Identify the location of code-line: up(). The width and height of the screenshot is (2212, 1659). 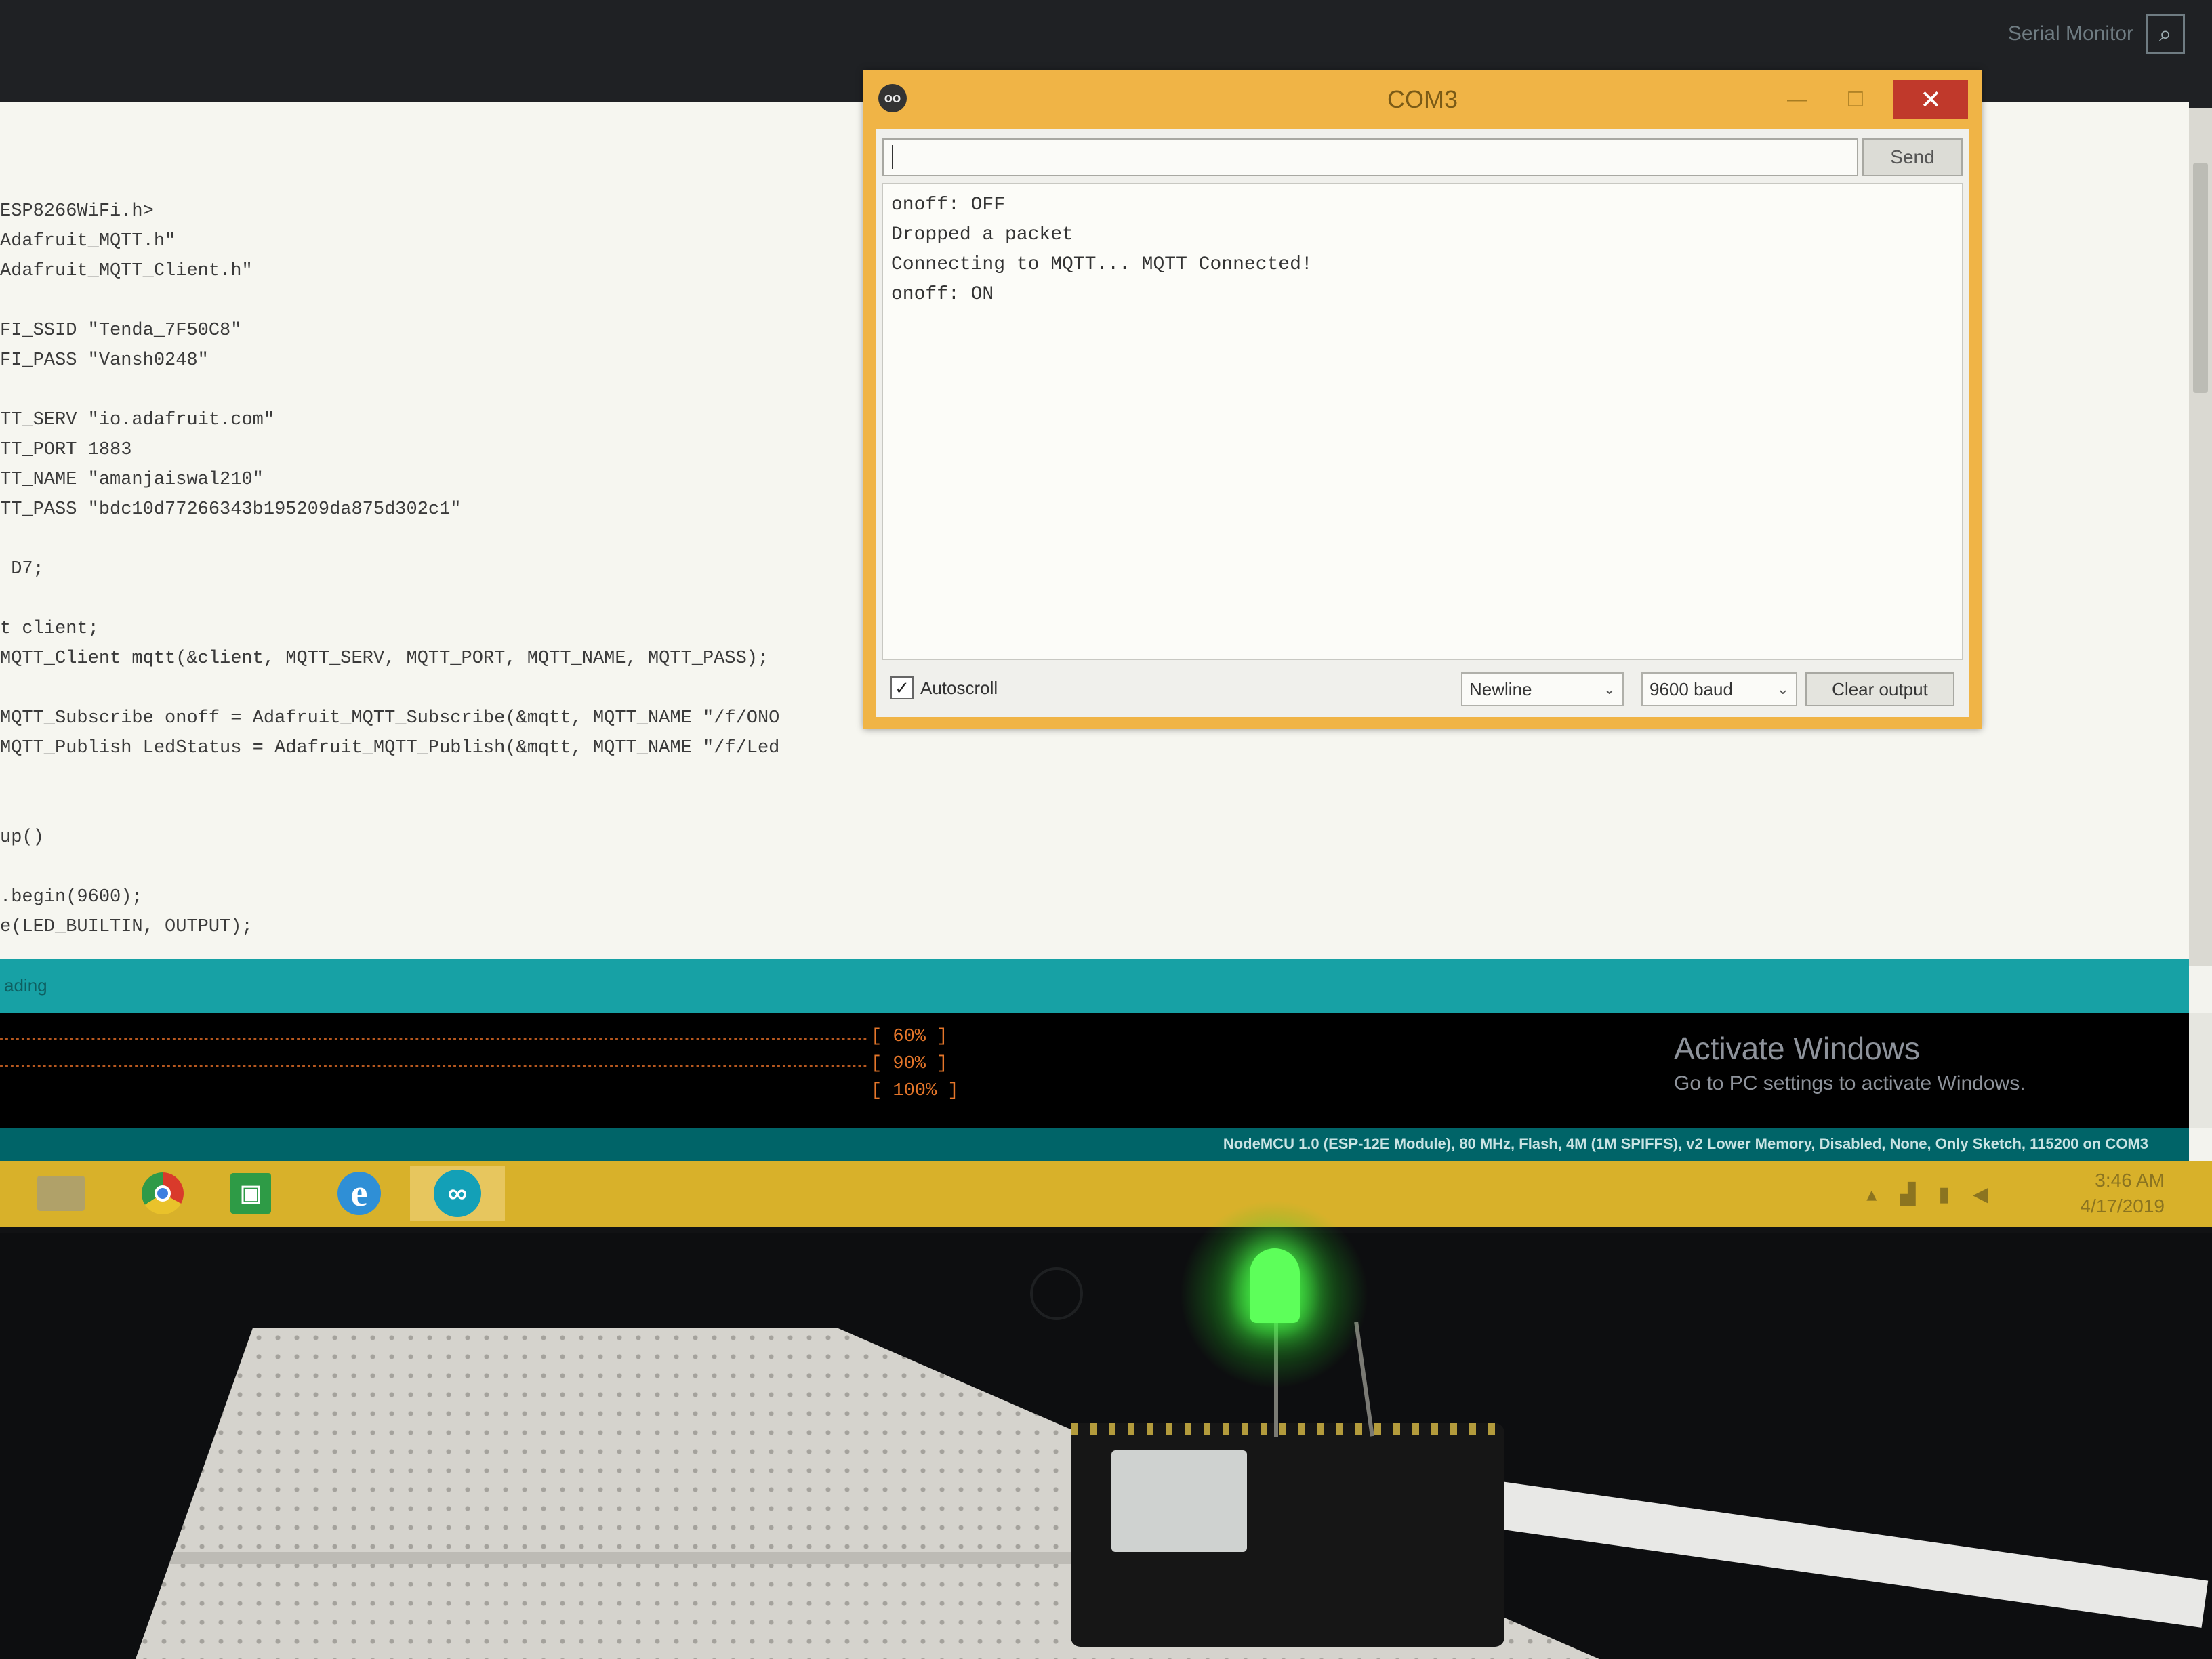
(390, 838).